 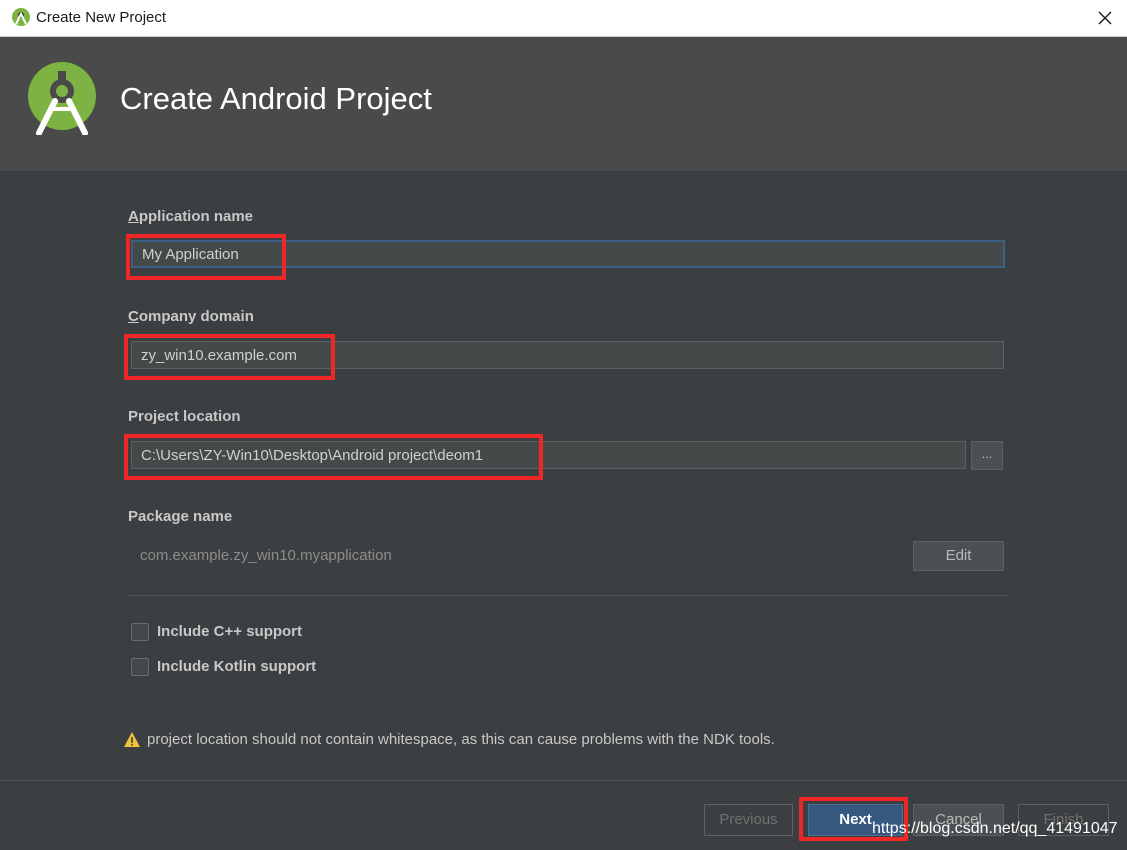 I want to click on watermark: https://blog.csdn.net/qq_41491047, so click(x=995, y=828).